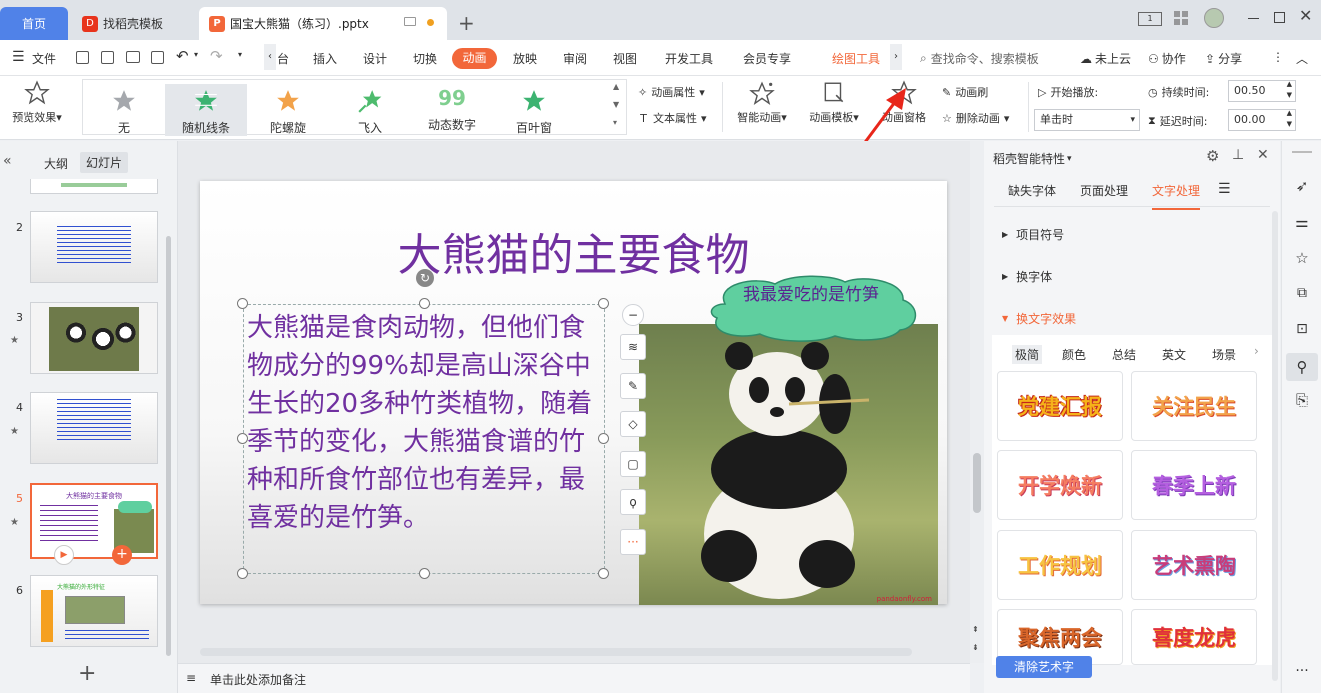  I want to click on collapse-ribbon-icon: ︿, so click(1302, 58).